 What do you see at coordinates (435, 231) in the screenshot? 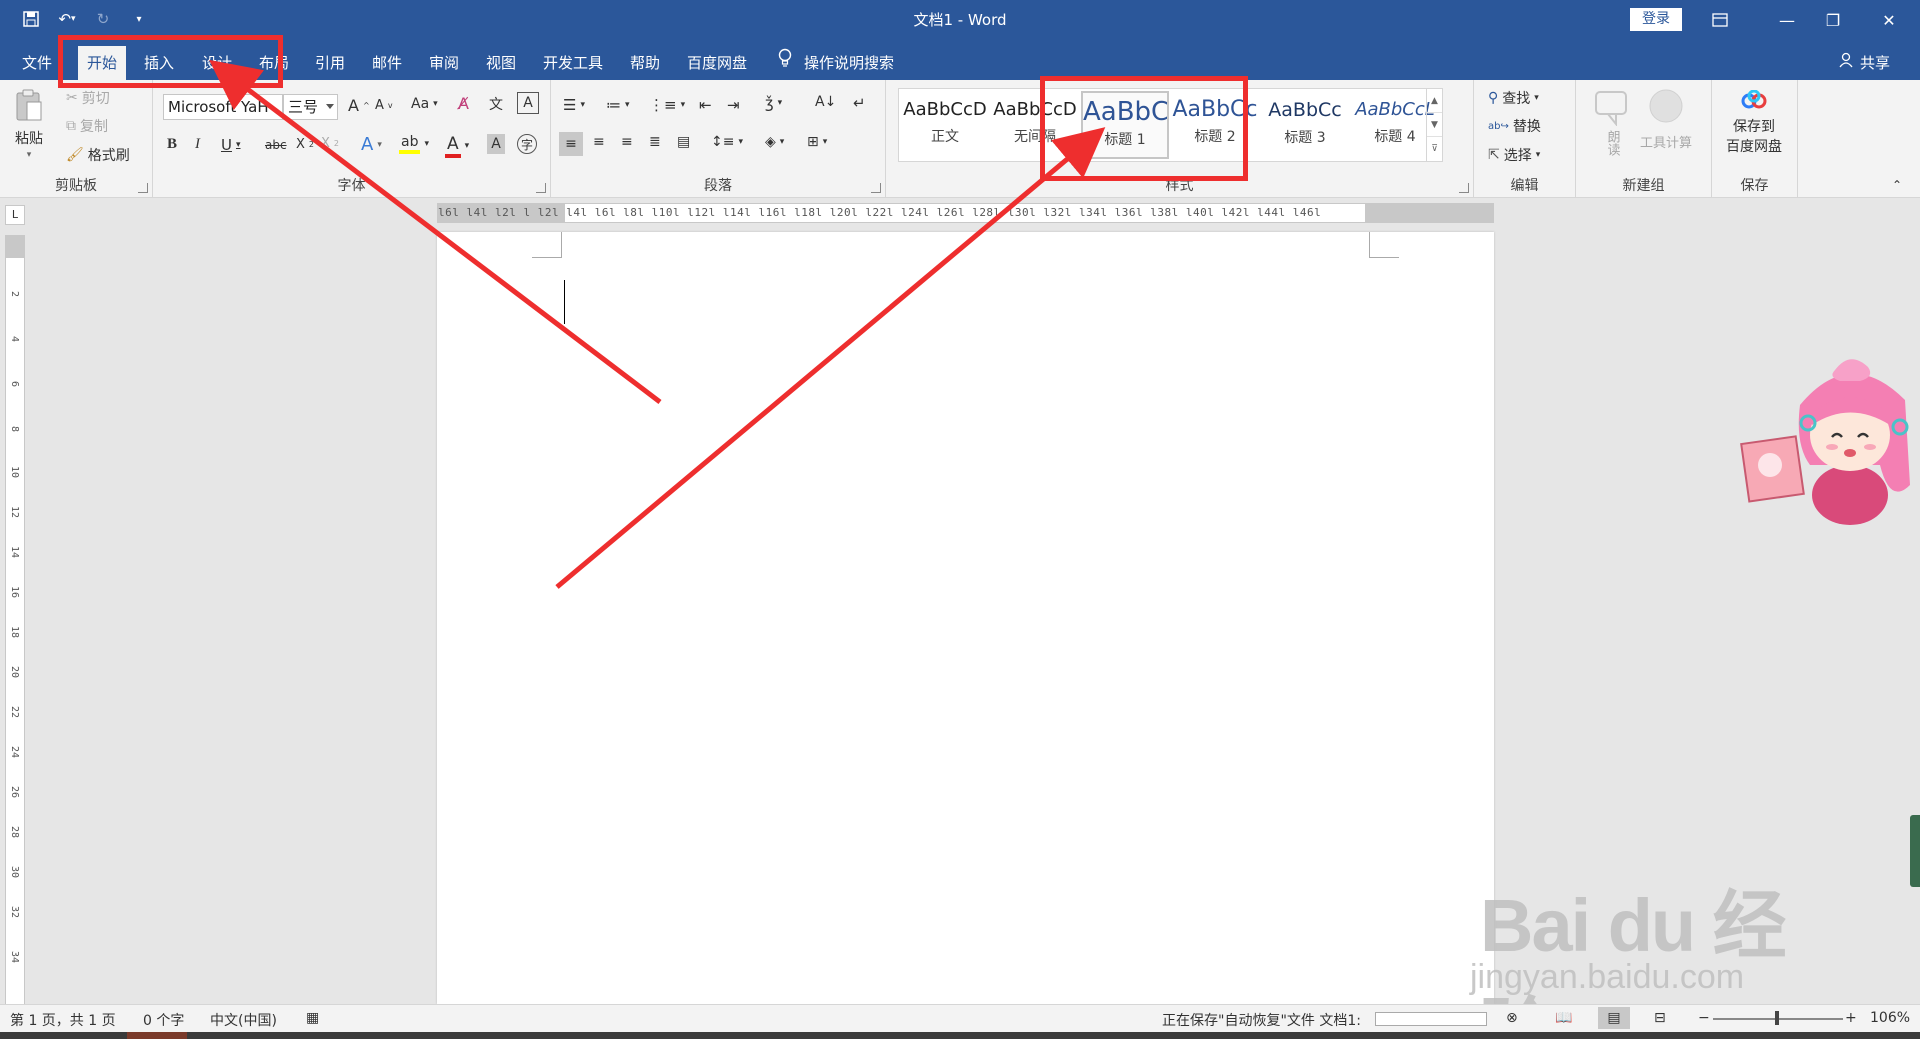
I see `arrow-to-tabs` at bounding box center [435, 231].